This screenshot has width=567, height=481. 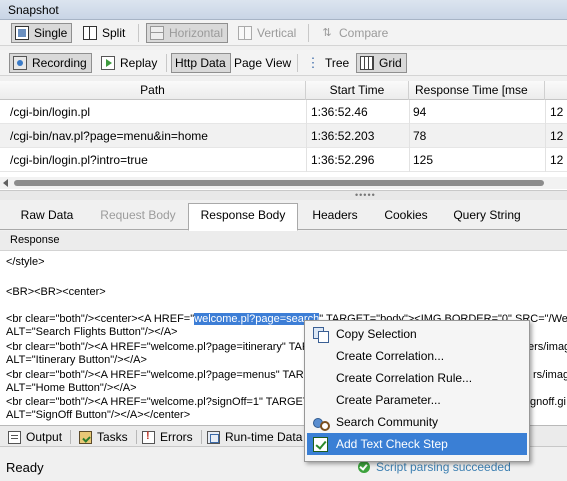 I want to click on tab-output: Output, so click(x=40, y=437).